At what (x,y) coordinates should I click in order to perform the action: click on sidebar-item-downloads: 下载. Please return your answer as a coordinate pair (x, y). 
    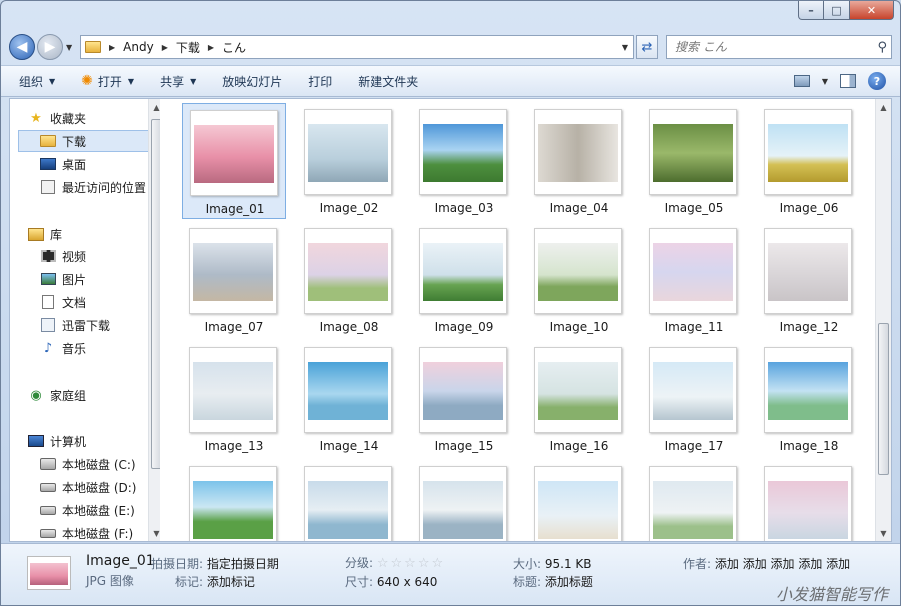
    Looking at the image, I should click on (86, 141).